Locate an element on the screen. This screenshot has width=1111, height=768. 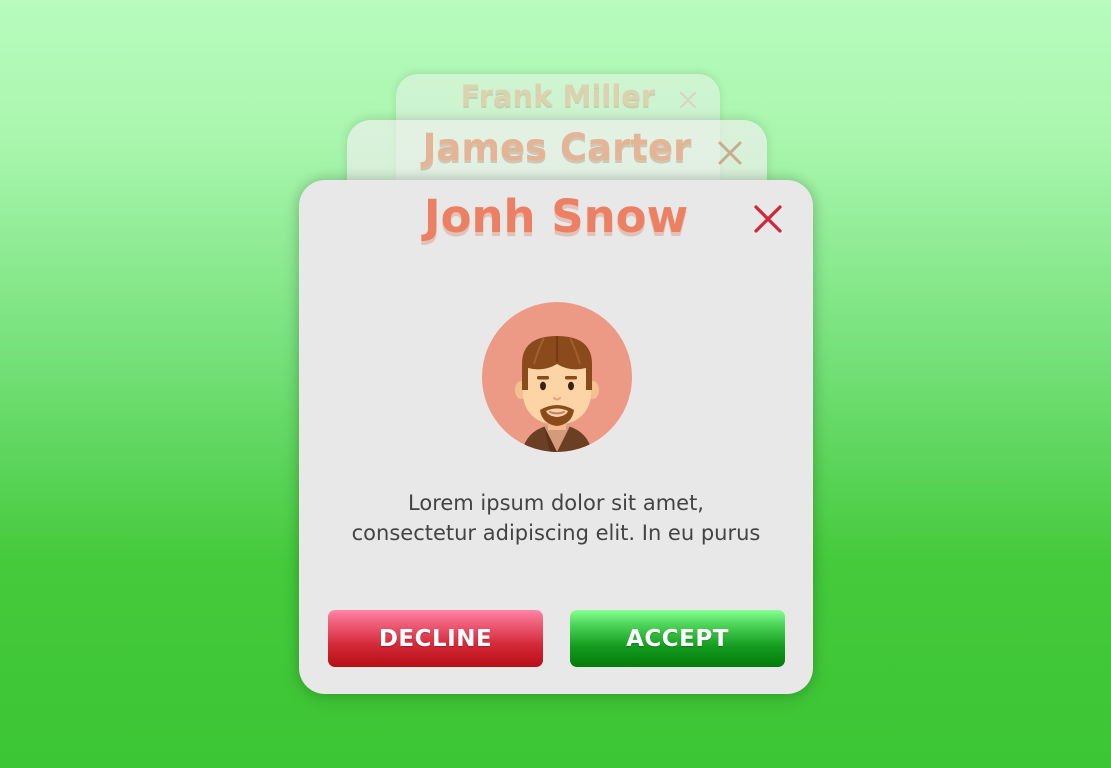
man-with-beard-avatar-icon is located at coordinates (557, 394).